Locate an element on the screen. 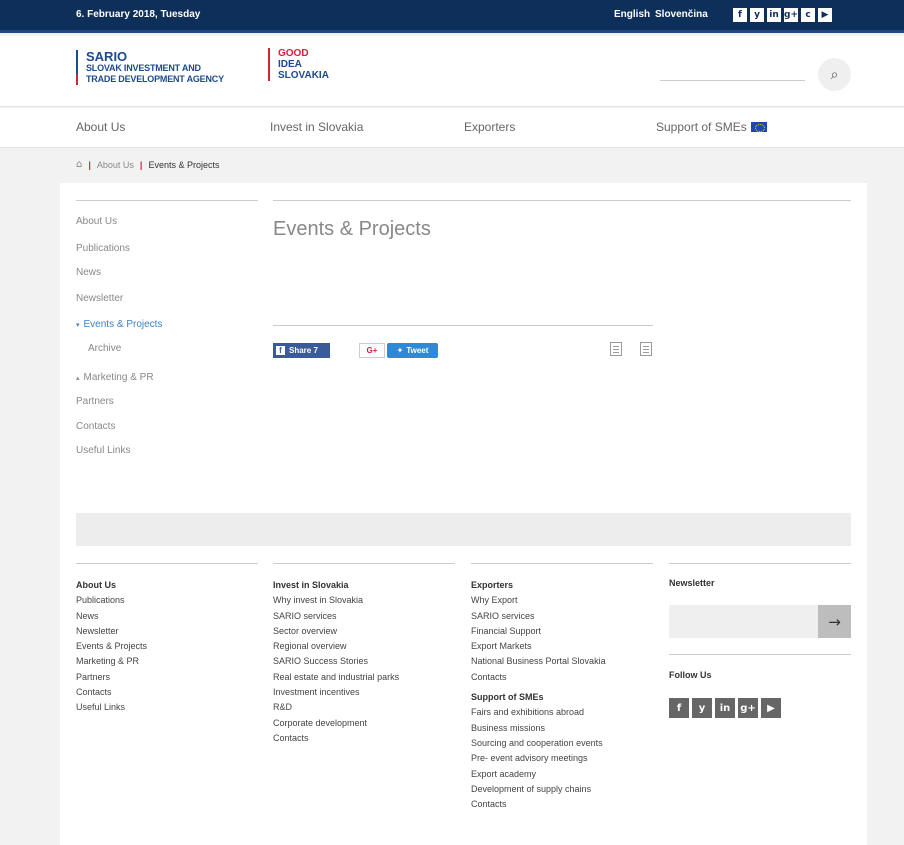  footer-link: Events & Projects is located at coordinates (111, 646).